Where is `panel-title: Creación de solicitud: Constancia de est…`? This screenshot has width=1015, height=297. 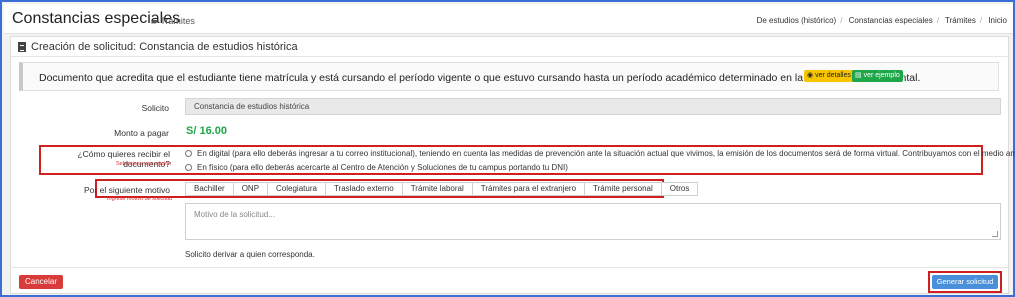
panel-title: Creación de solicitud: Constancia de est… is located at coordinates (164, 47).